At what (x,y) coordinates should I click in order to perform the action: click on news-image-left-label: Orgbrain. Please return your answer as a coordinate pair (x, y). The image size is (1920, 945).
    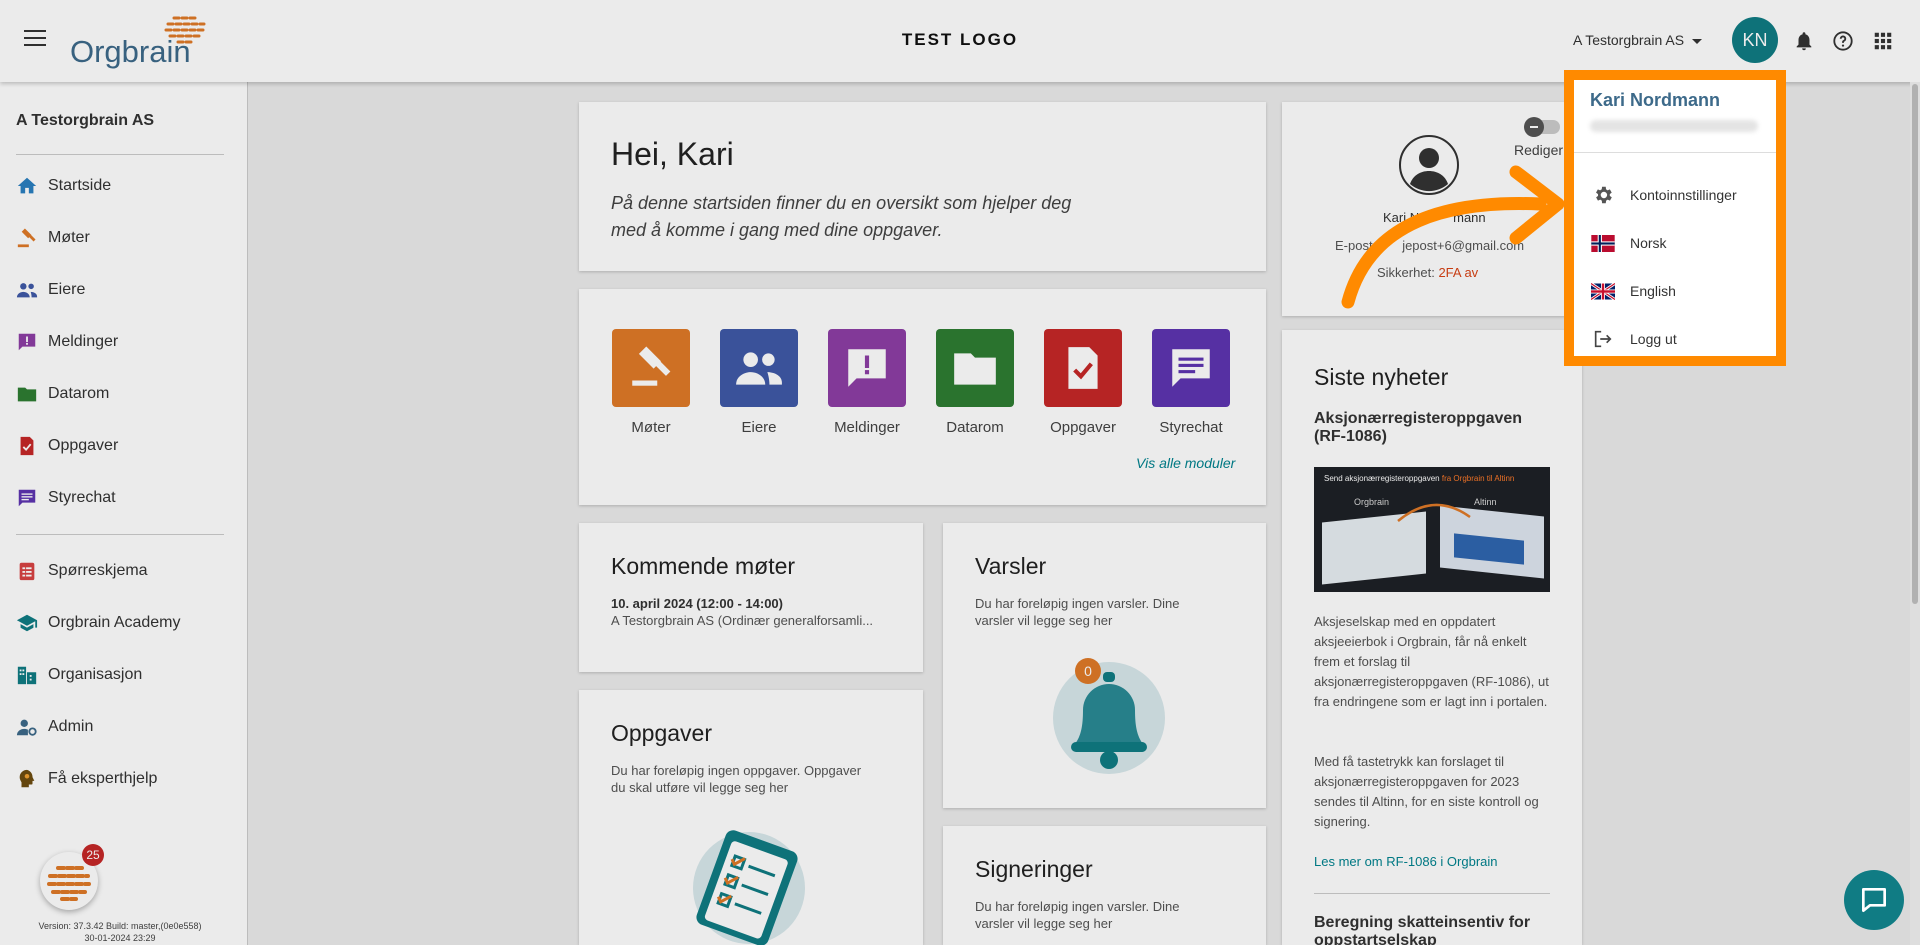
    Looking at the image, I should click on (1372, 502).